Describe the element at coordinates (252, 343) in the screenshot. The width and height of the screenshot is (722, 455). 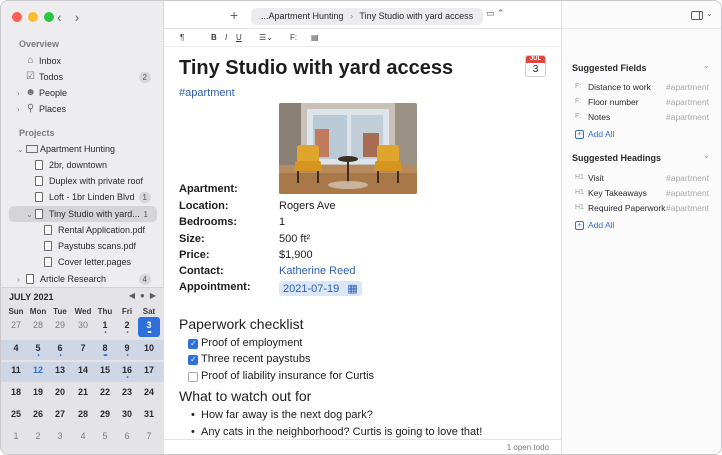
I see `todo-text: Proof of employment` at that location.